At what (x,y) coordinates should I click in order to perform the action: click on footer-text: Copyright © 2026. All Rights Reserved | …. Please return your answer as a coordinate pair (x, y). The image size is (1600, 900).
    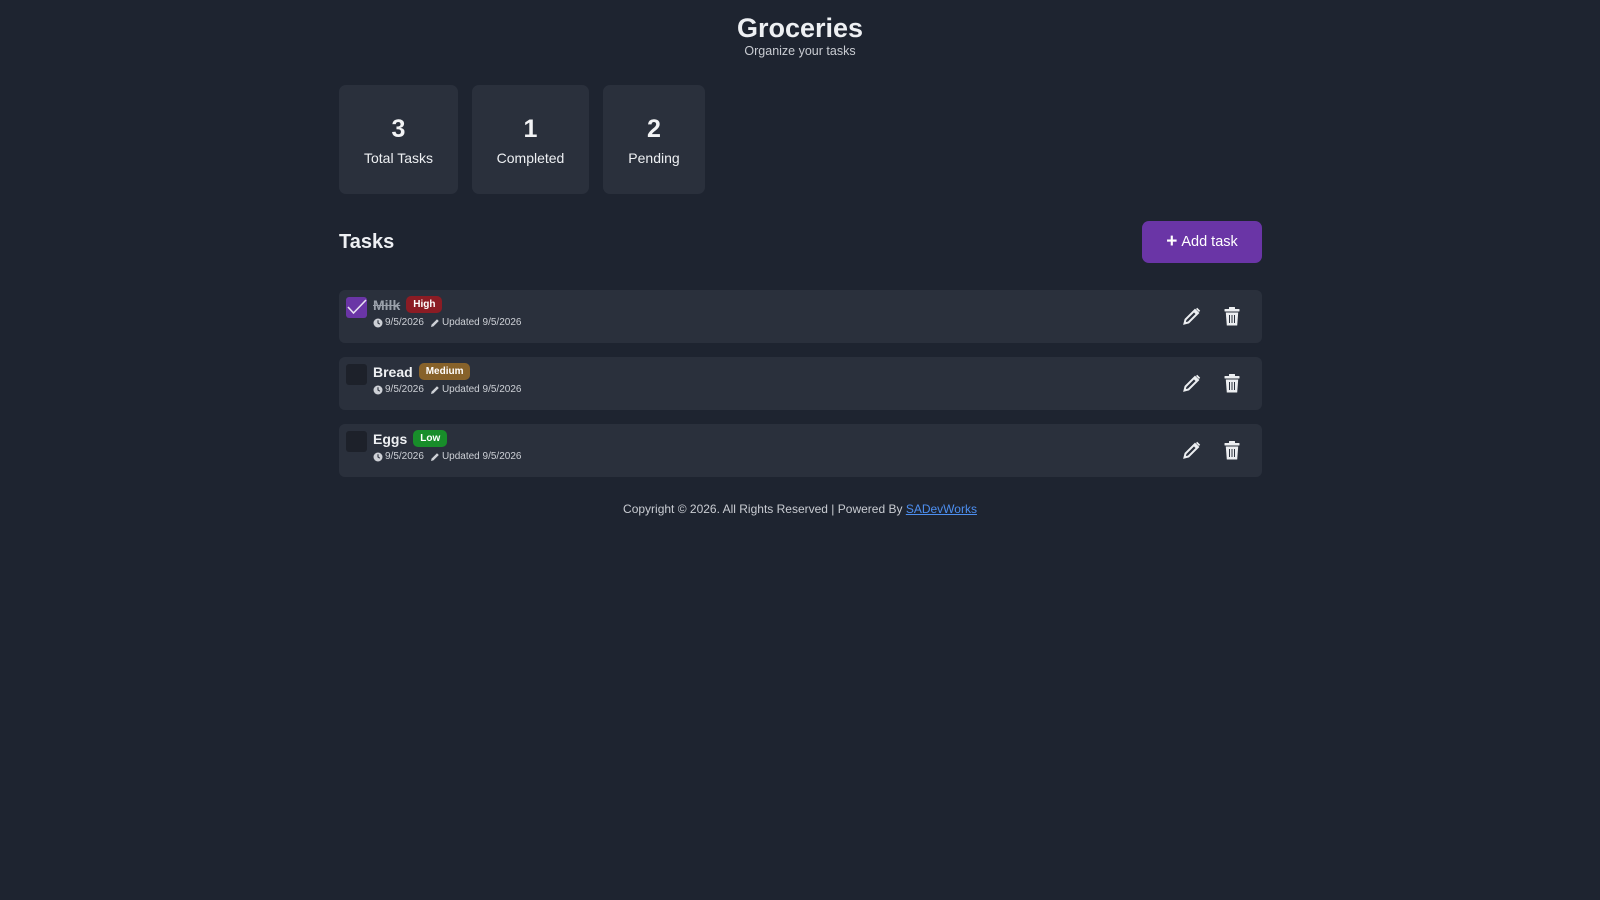
    Looking at the image, I should click on (763, 509).